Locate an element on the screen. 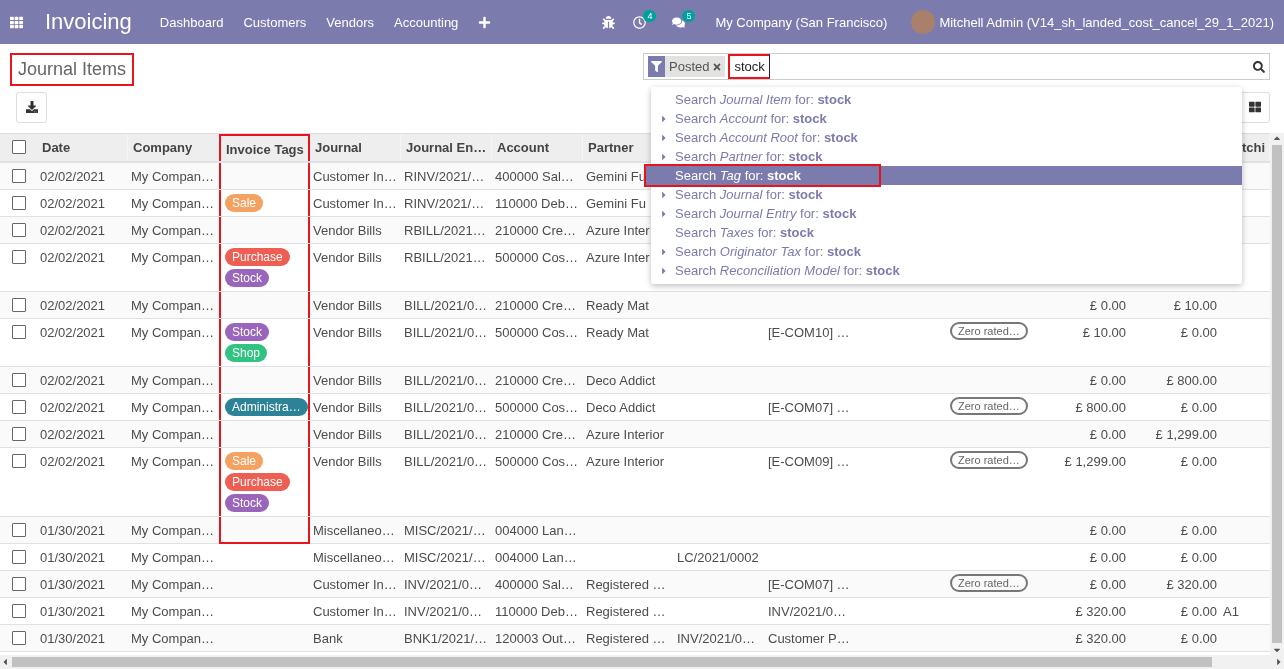  search-field: Posted stock is located at coordinates (956, 66).